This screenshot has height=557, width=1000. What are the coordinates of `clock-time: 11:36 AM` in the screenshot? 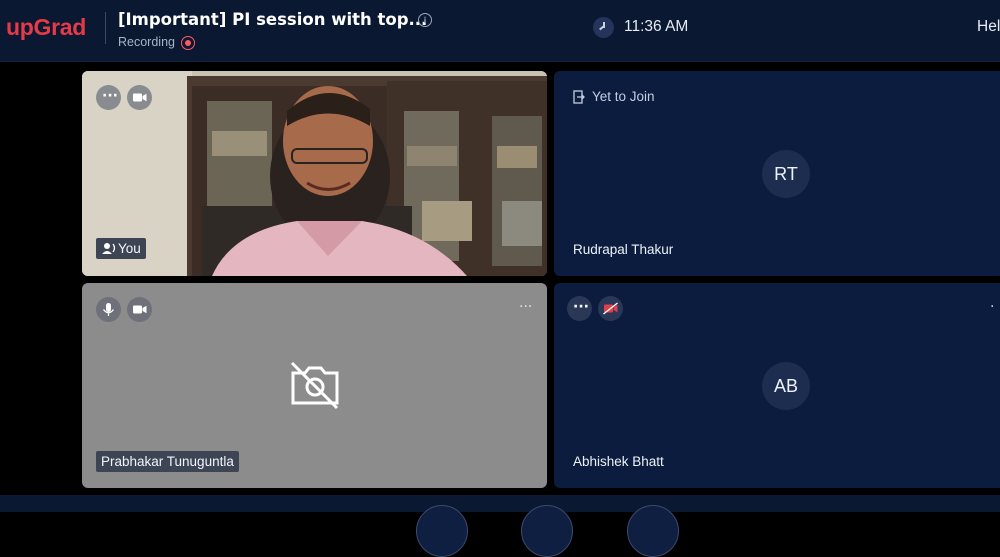 It's located at (656, 26).